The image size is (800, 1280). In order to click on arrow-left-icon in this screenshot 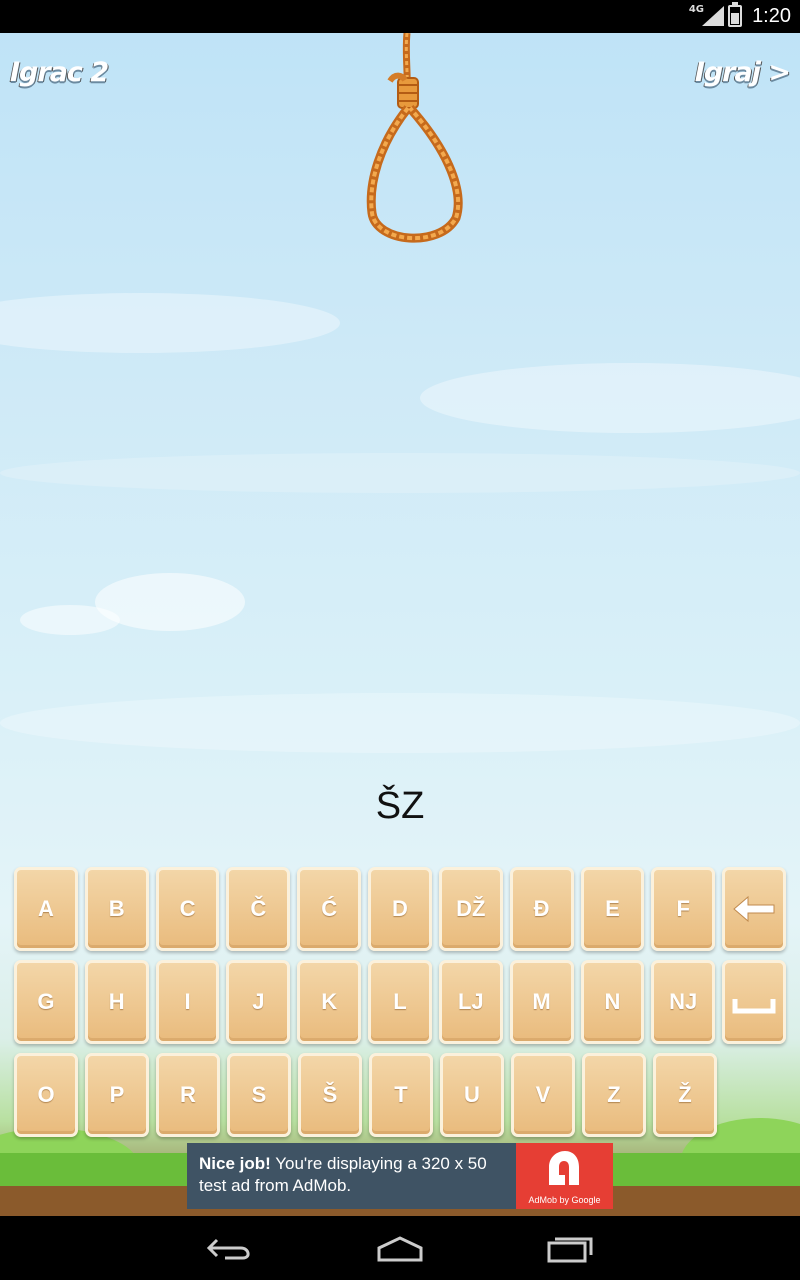, I will do `click(754, 909)`.